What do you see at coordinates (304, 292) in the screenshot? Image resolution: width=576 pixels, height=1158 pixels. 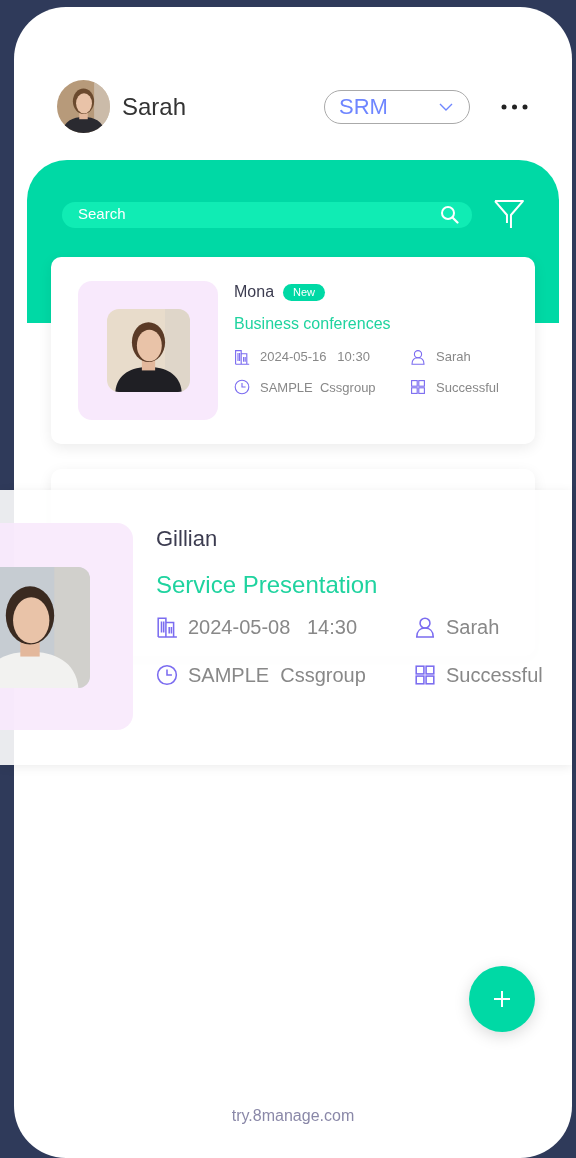 I see `new-tag: New` at bounding box center [304, 292].